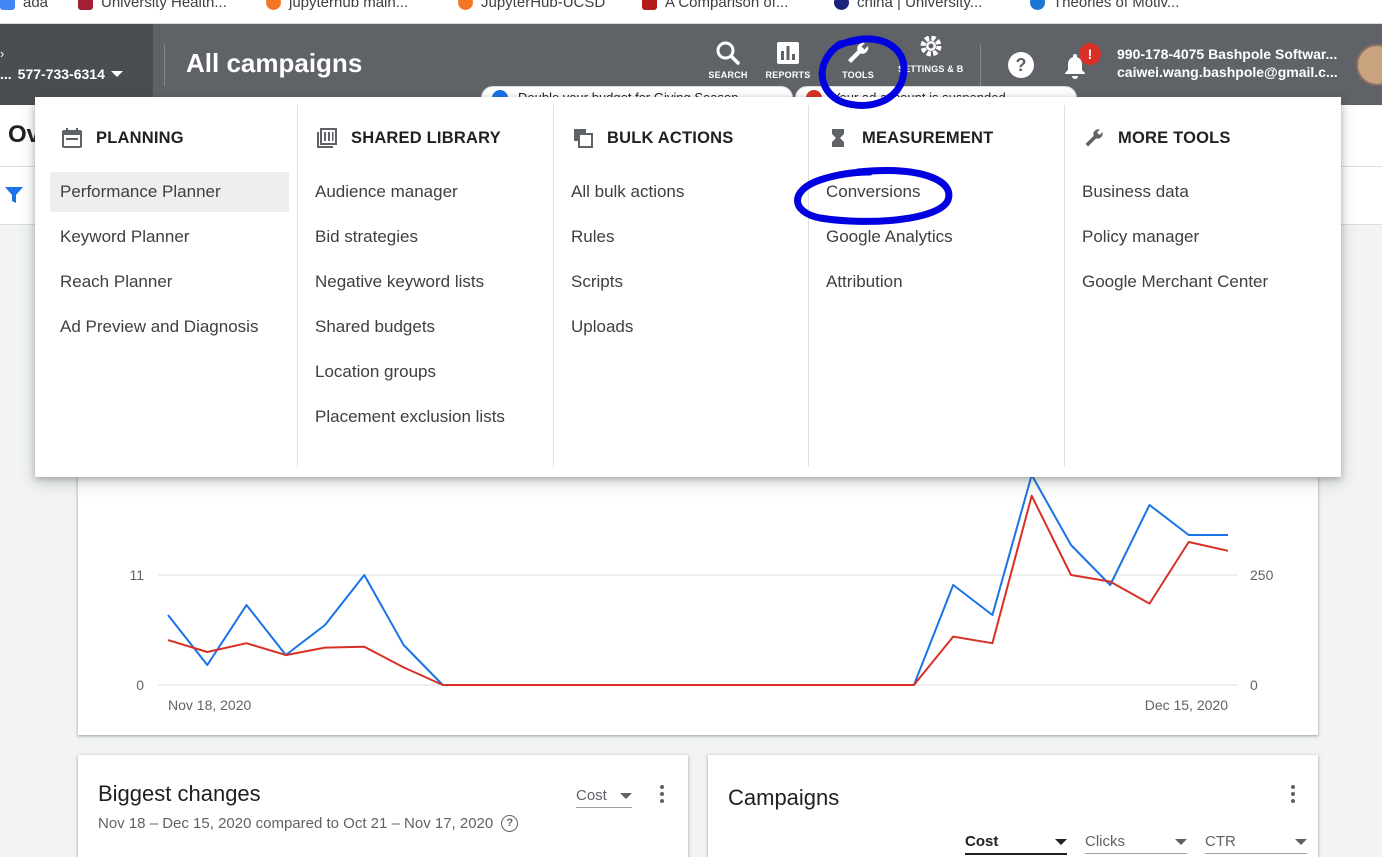 The width and height of the screenshot is (1382, 857). I want to click on metric-select: Cost, so click(604, 797).